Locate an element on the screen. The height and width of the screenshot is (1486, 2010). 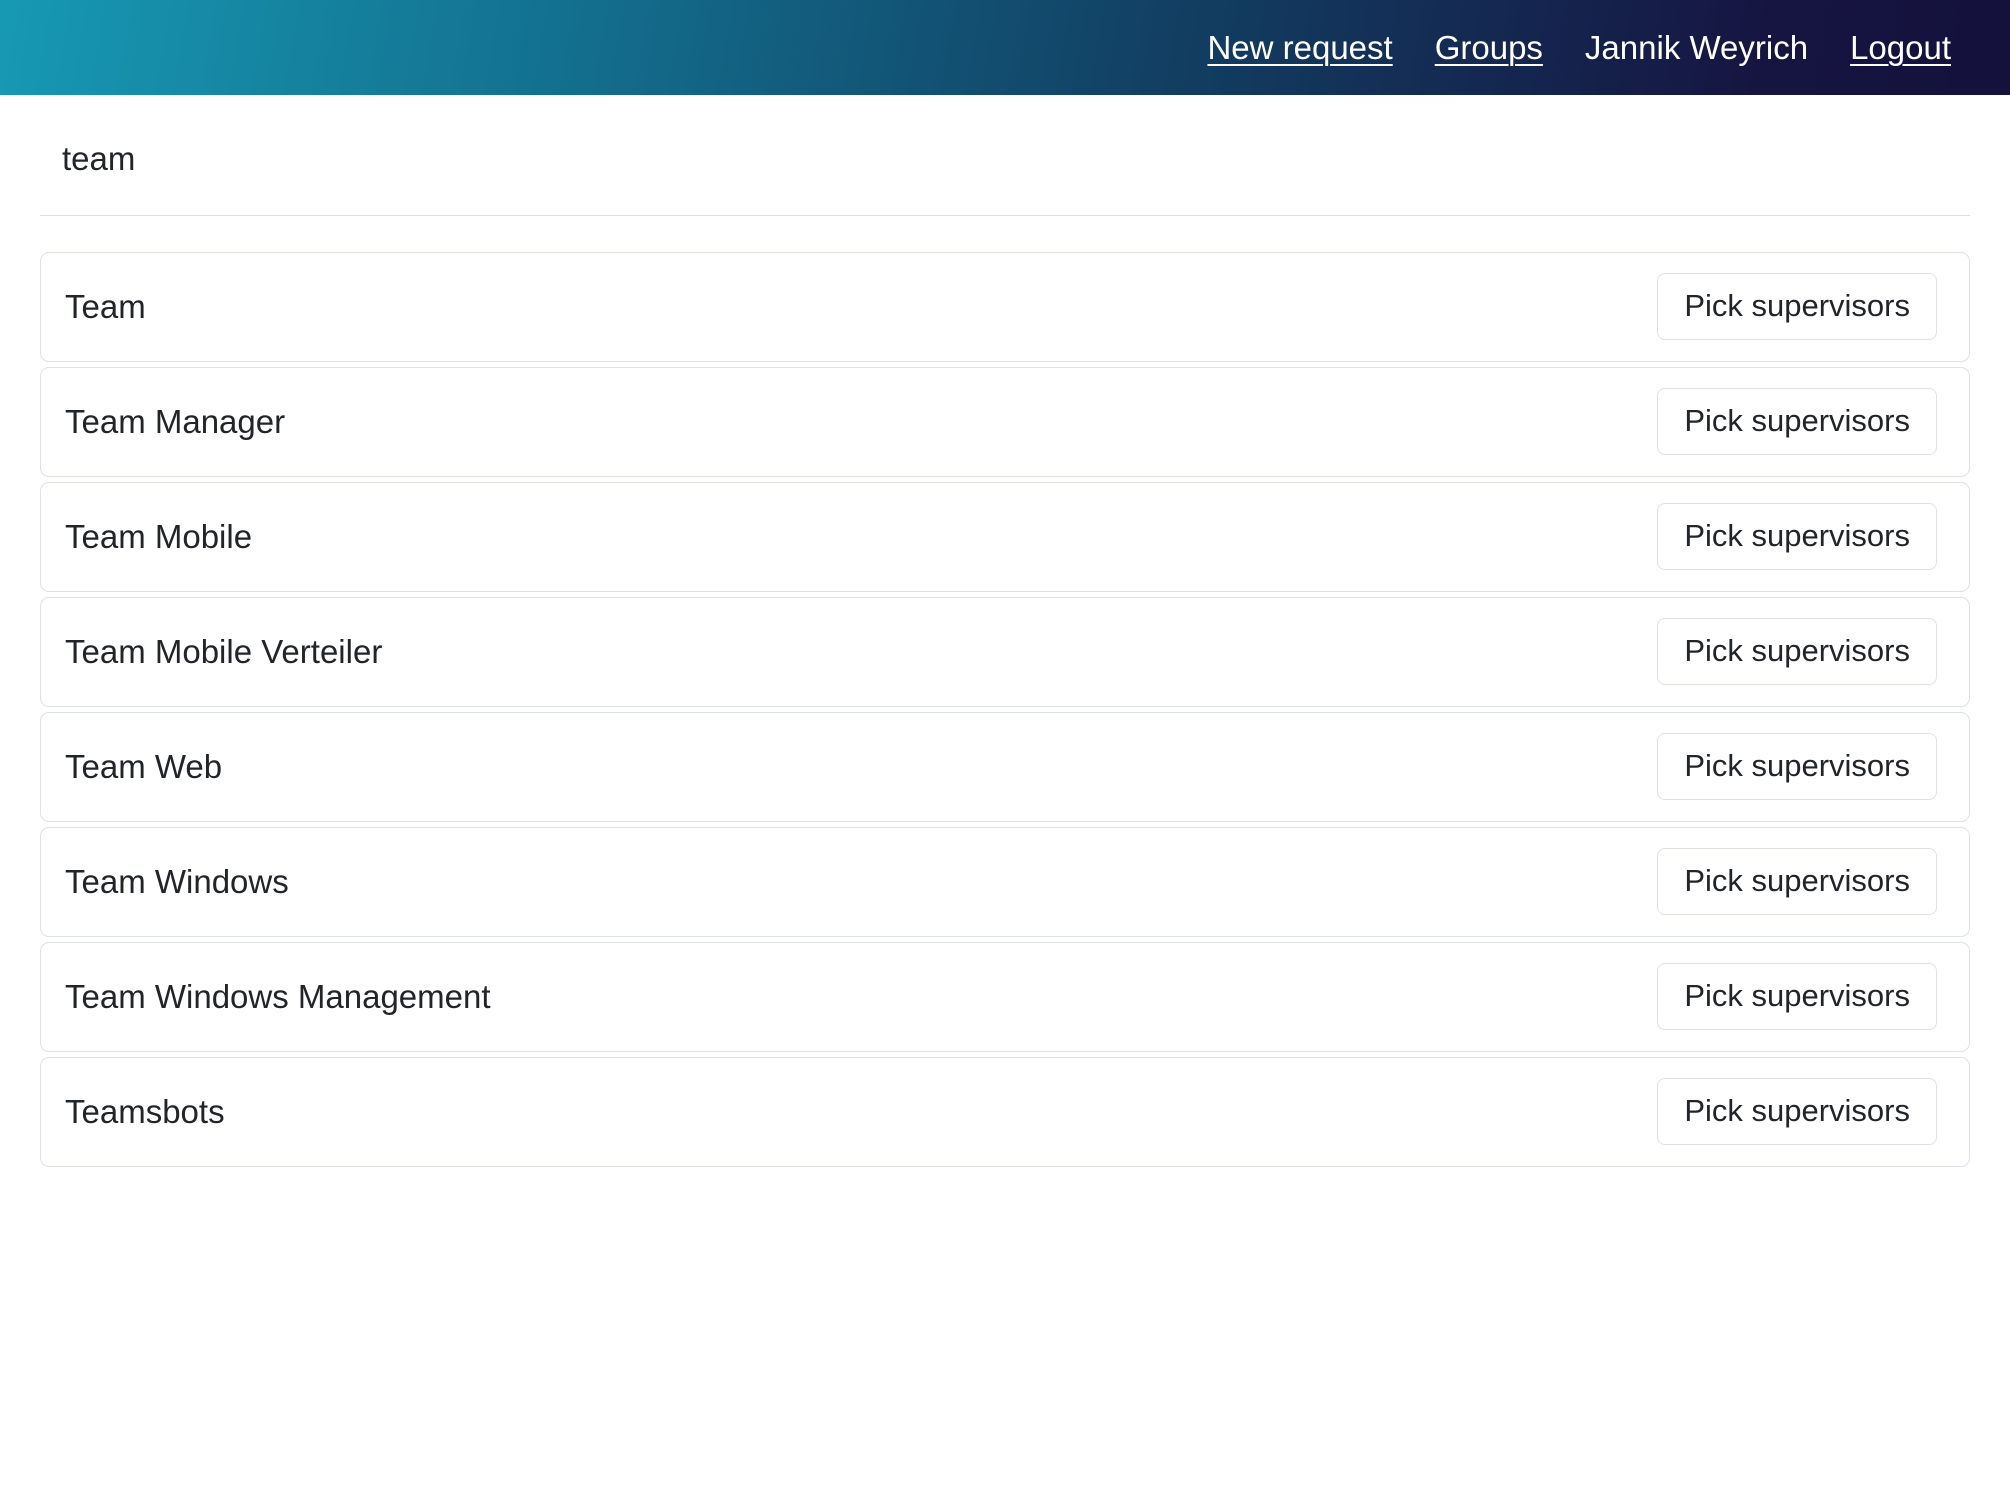
group-row: Team Manager Pick supervisors is located at coordinates (1005, 421).